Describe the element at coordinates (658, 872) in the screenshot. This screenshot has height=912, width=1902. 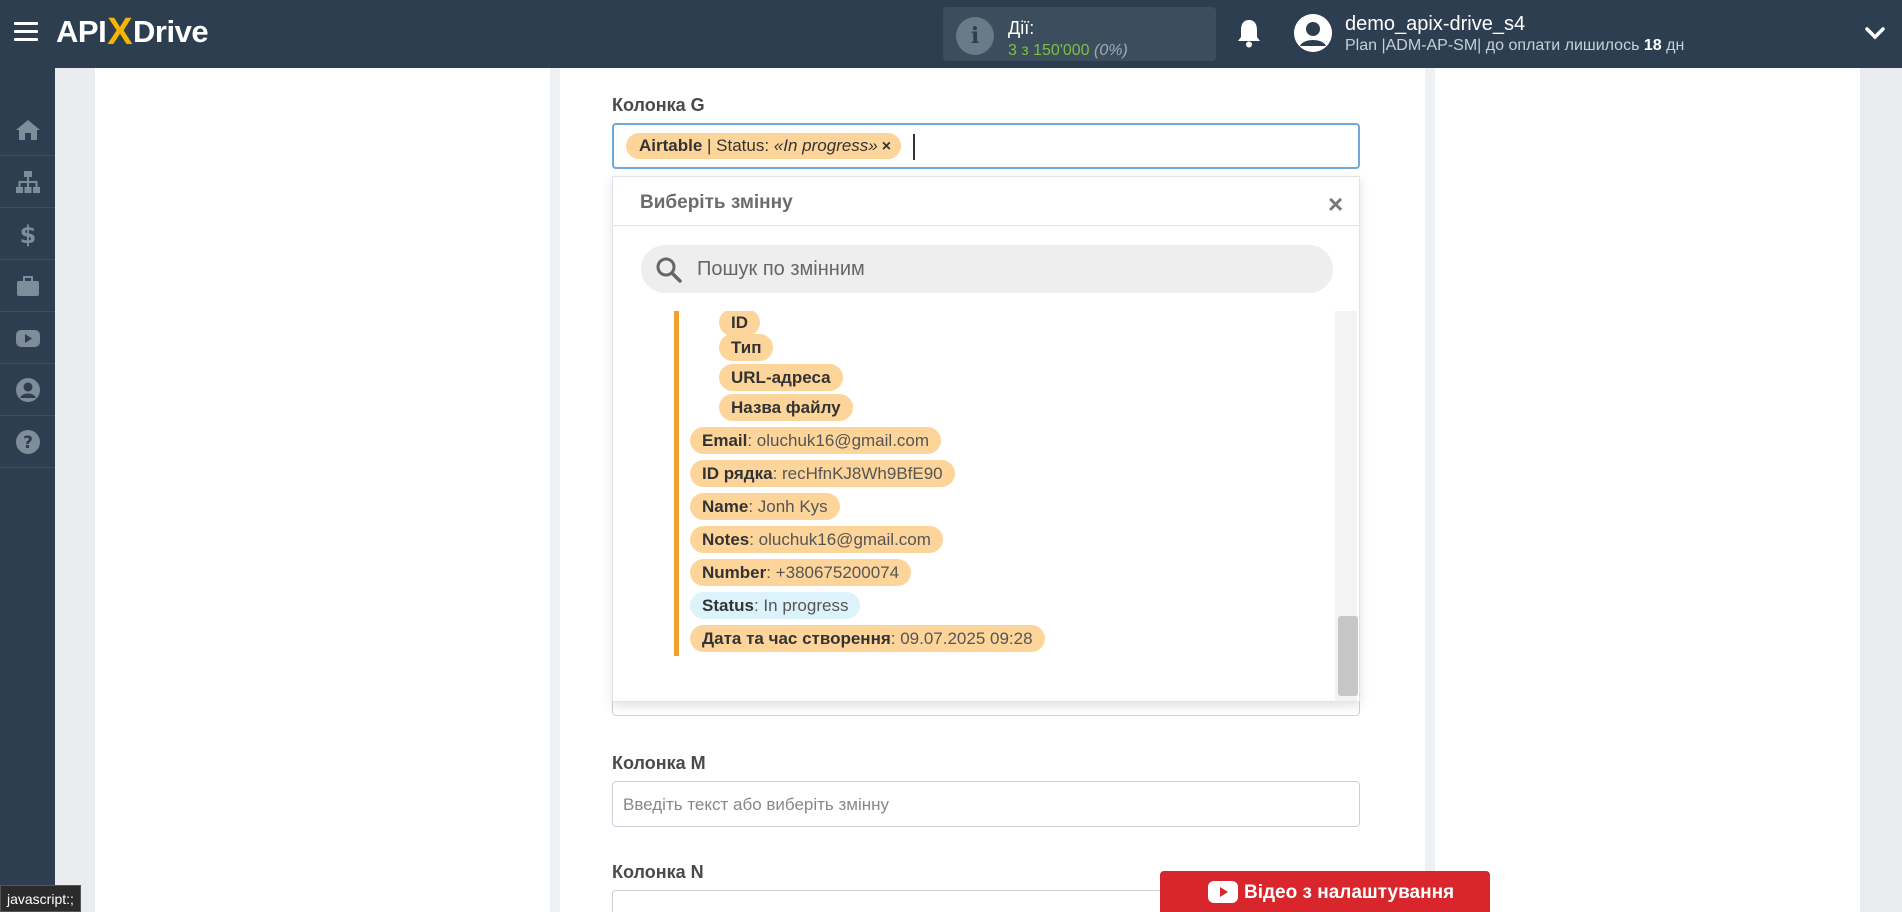
I see `column-n-label: Колонка N` at that location.